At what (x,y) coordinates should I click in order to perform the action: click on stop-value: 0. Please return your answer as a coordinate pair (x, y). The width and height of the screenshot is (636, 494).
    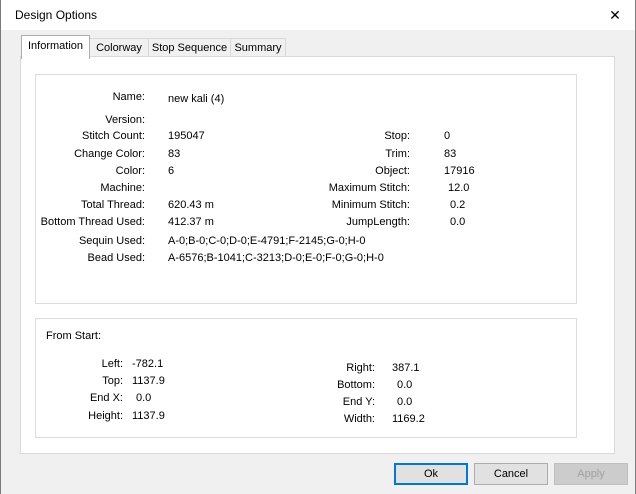
    Looking at the image, I should click on (447, 136).